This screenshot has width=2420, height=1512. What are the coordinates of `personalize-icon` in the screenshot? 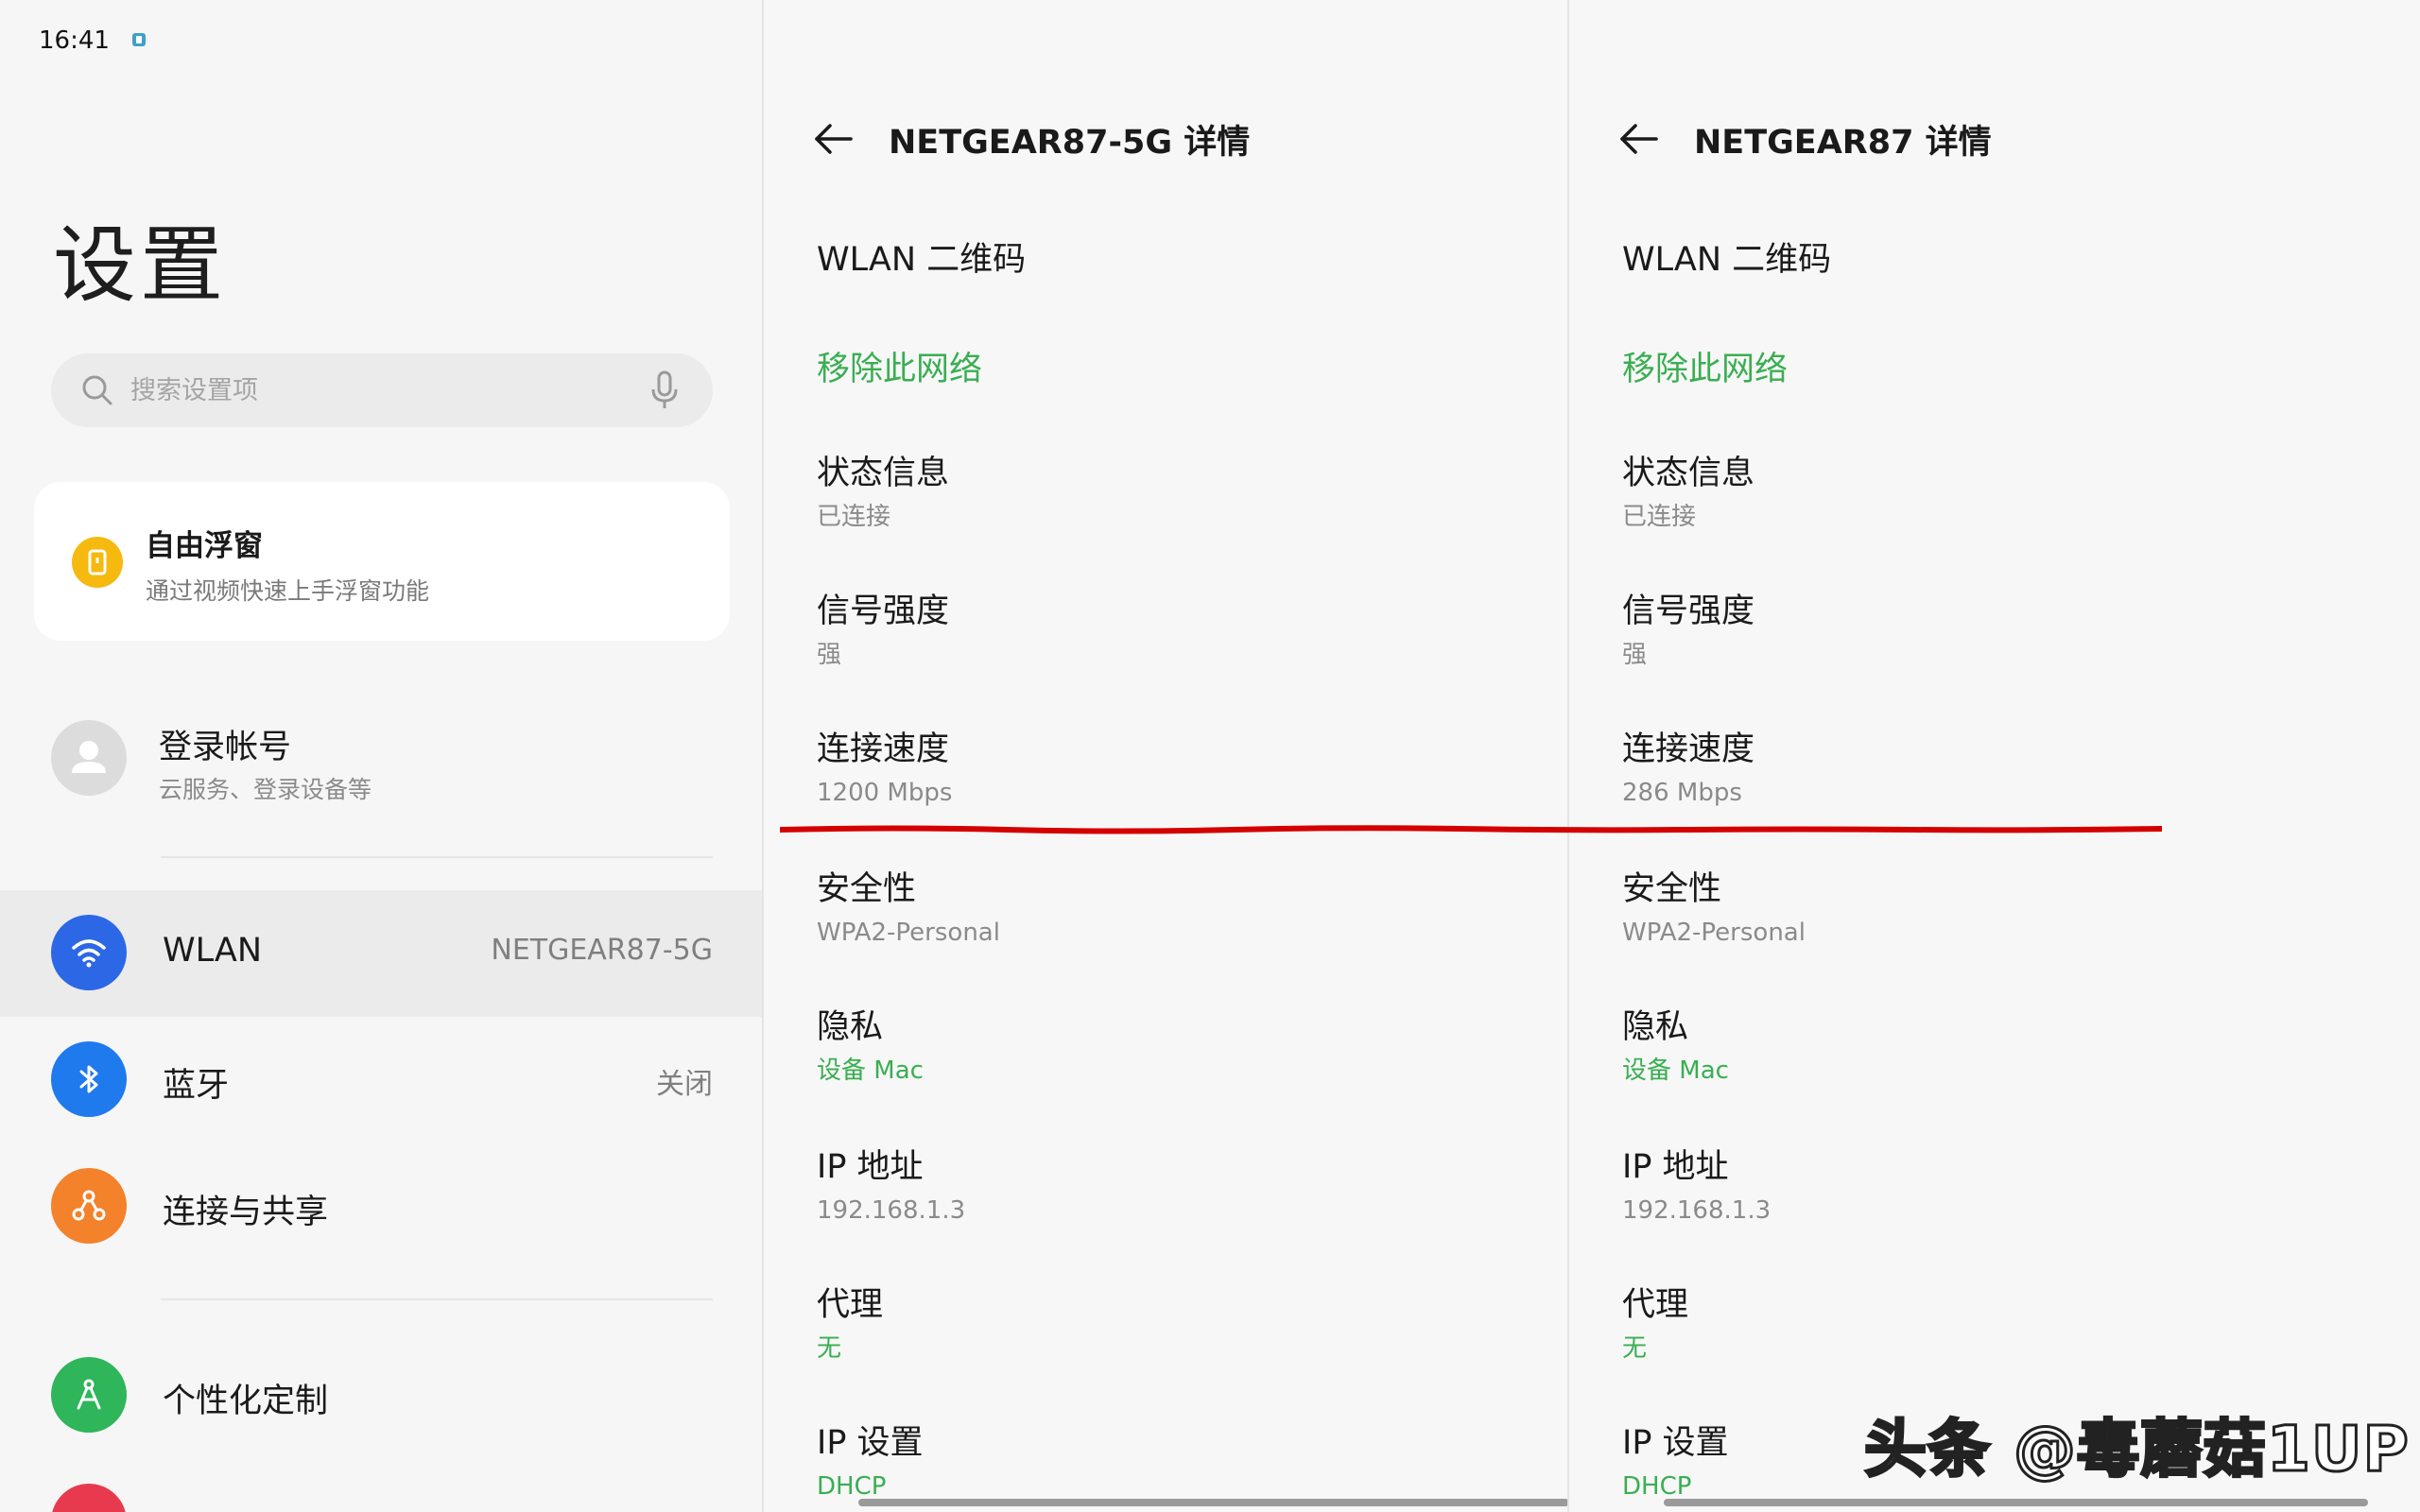 It's located at (89, 1395).